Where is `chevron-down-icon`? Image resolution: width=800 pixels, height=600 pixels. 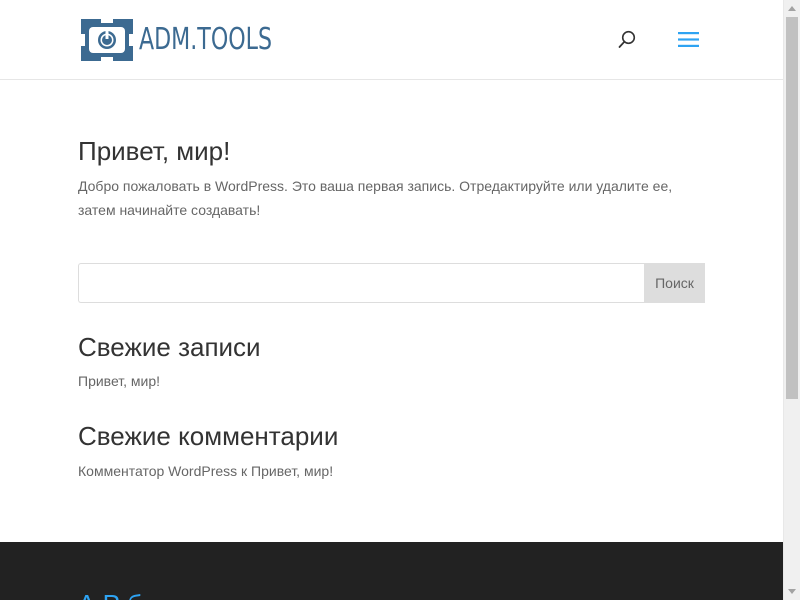 chevron-down-icon is located at coordinates (792, 591).